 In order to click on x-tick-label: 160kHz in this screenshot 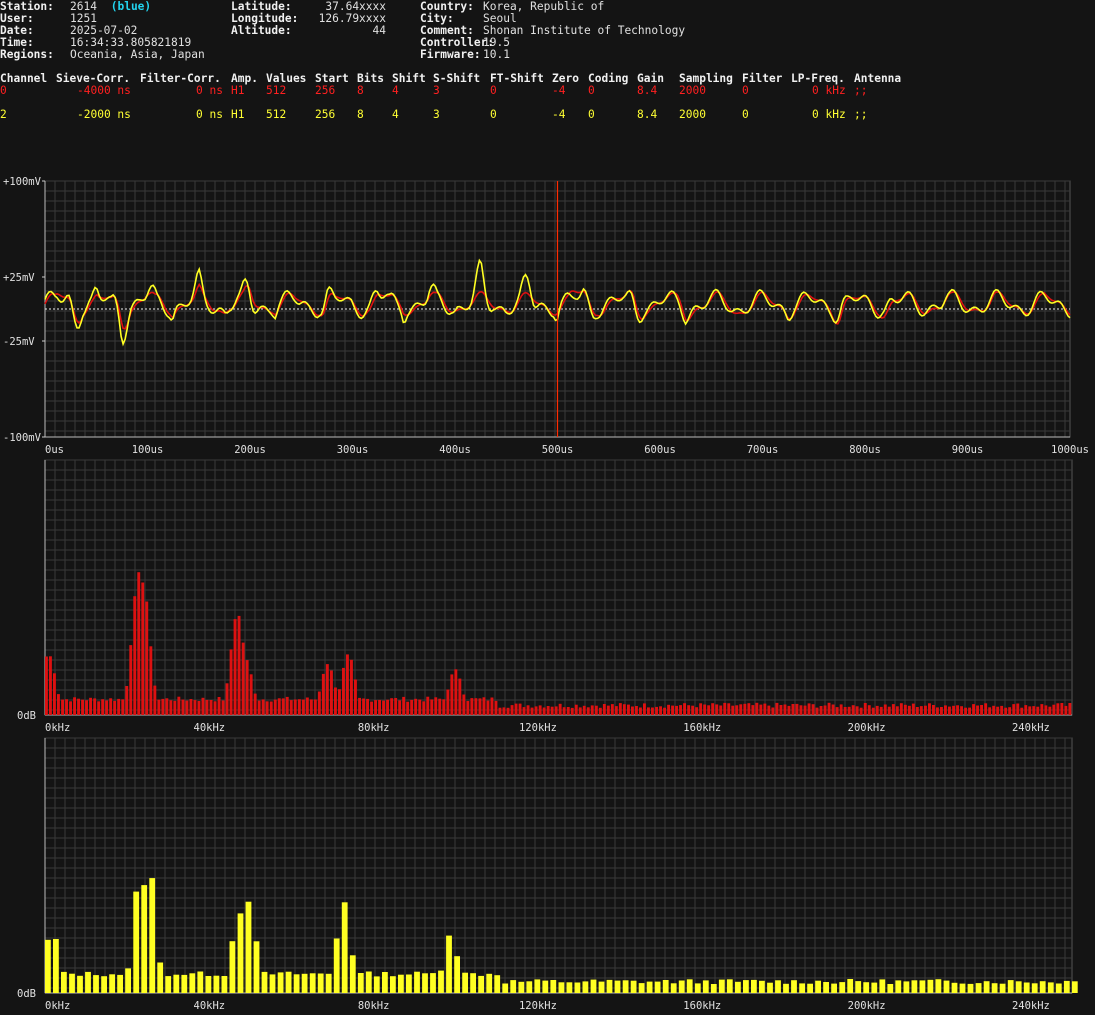, I will do `click(702, 728)`.